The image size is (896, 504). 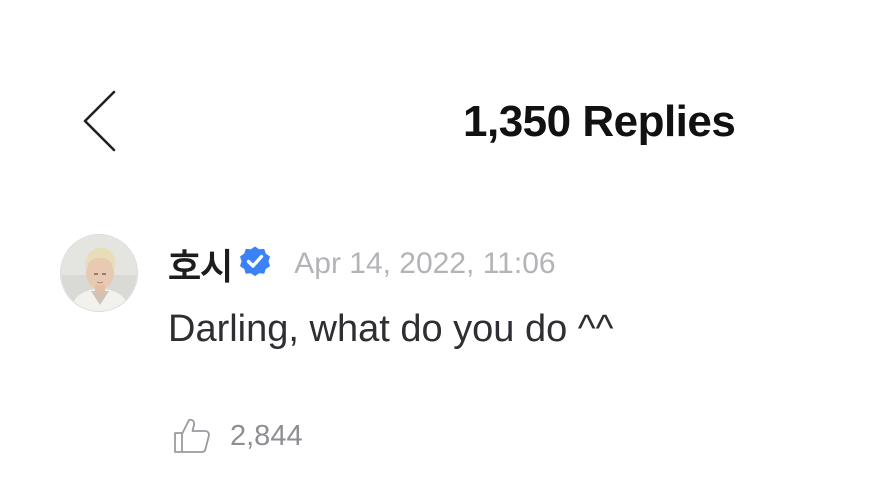 What do you see at coordinates (200, 264) in the screenshot?
I see `author-name: 호시` at bounding box center [200, 264].